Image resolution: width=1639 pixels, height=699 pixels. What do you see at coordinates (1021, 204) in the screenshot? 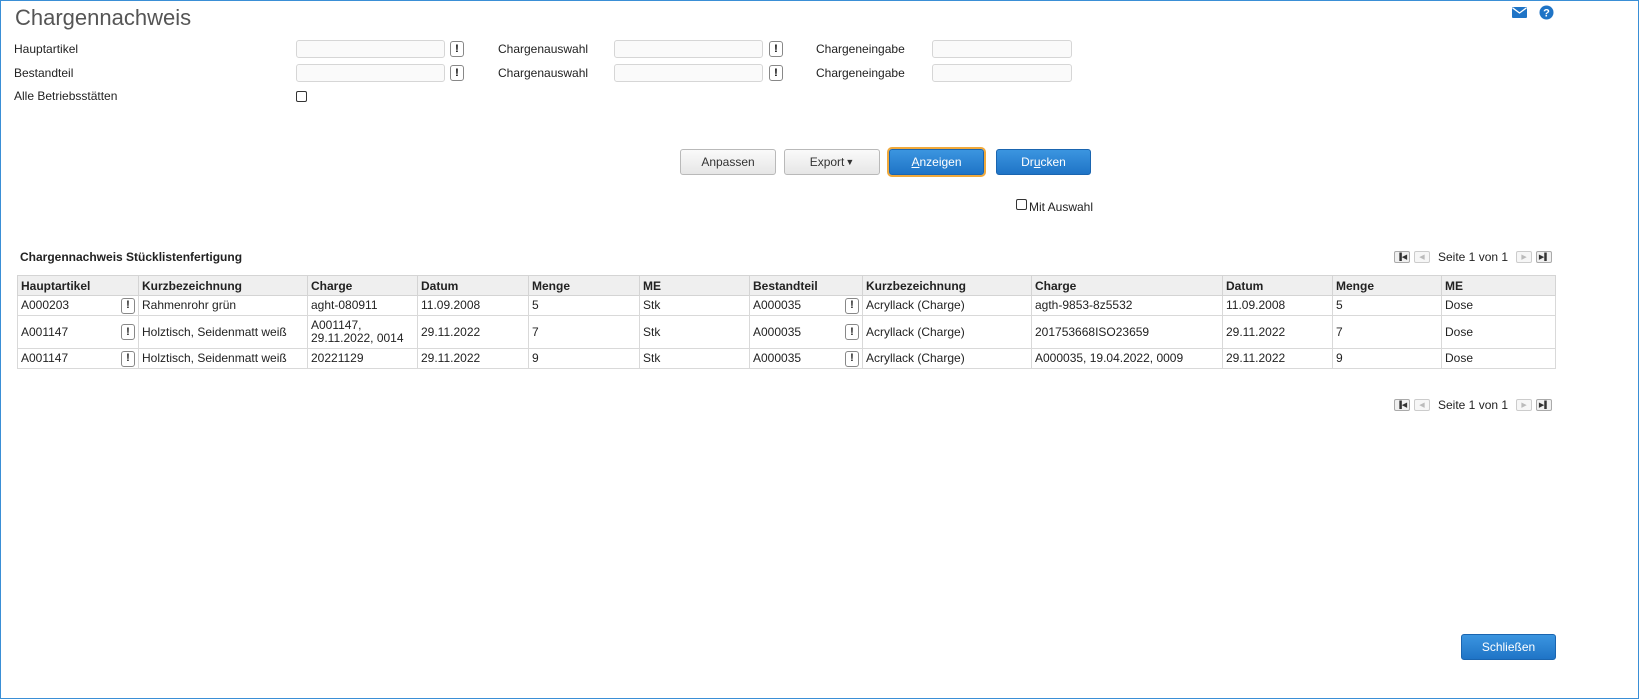
I see `mit-auswahl-checkbox` at bounding box center [1021, 204].